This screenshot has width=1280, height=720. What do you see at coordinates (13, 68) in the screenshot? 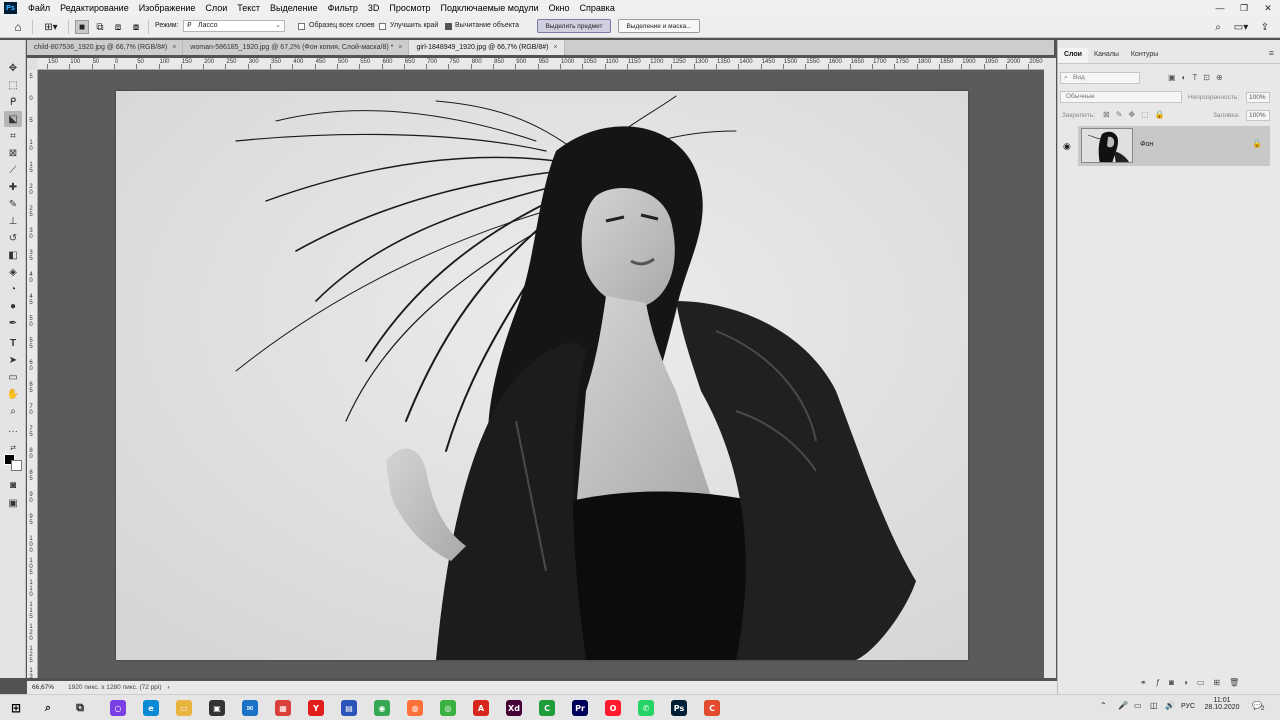
I see `move-tool-icon: ✥` at bounding box center [13, 68].